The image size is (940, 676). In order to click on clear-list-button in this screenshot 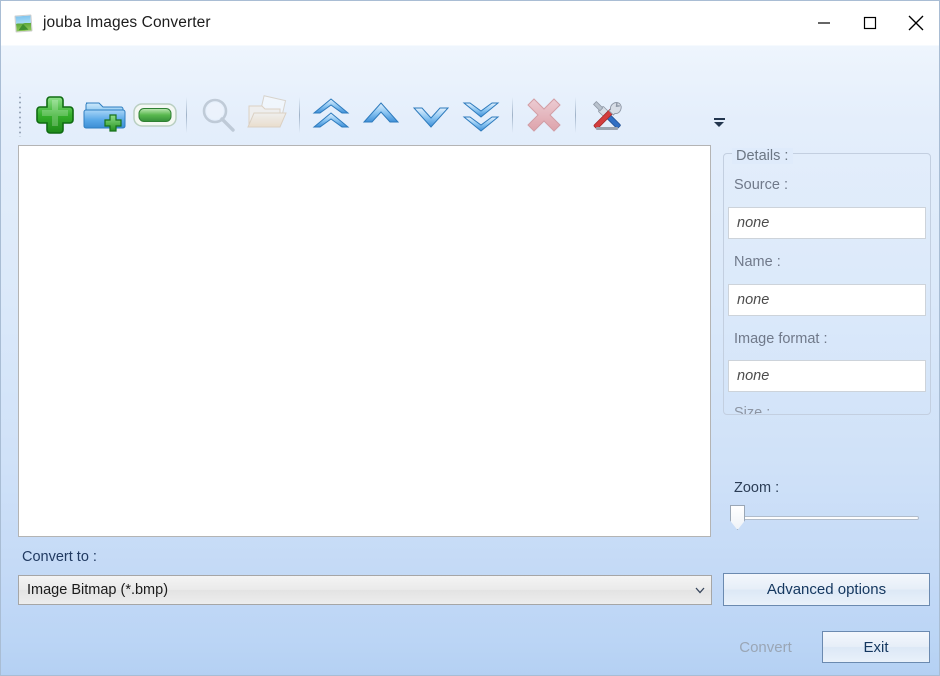, I will do `click(155, 115)`.